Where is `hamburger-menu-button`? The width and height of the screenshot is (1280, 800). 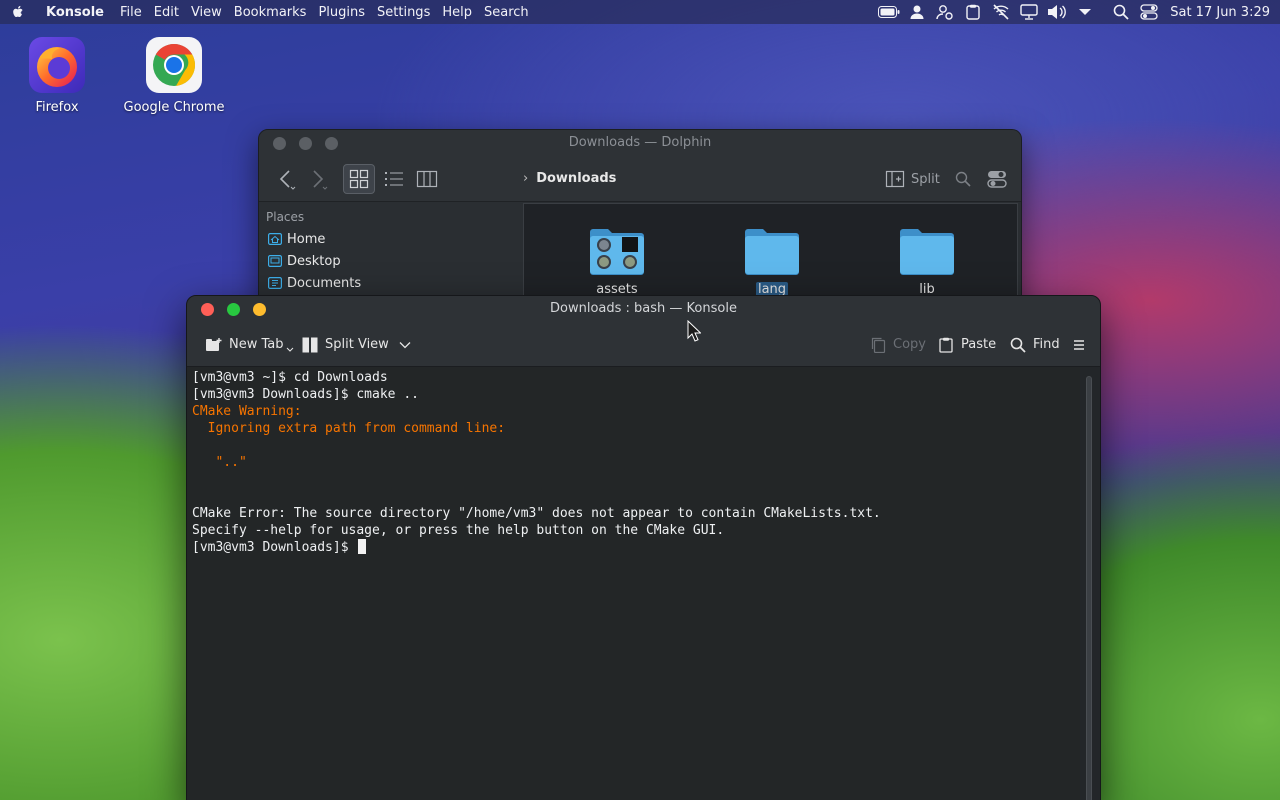
hamburger-menu-button is located at coordinates (1079, 344).